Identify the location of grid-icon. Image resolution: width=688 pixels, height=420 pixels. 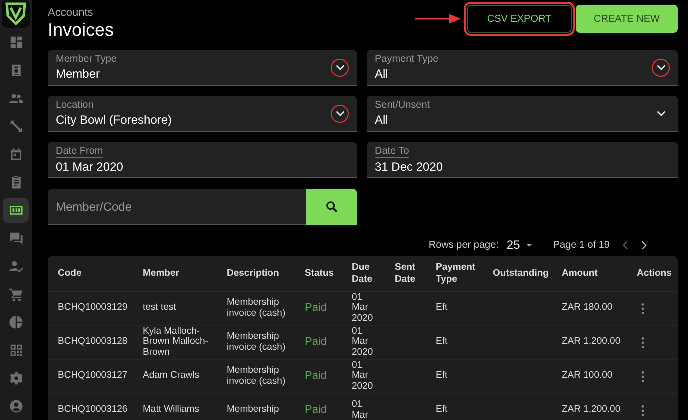
(16, 350).